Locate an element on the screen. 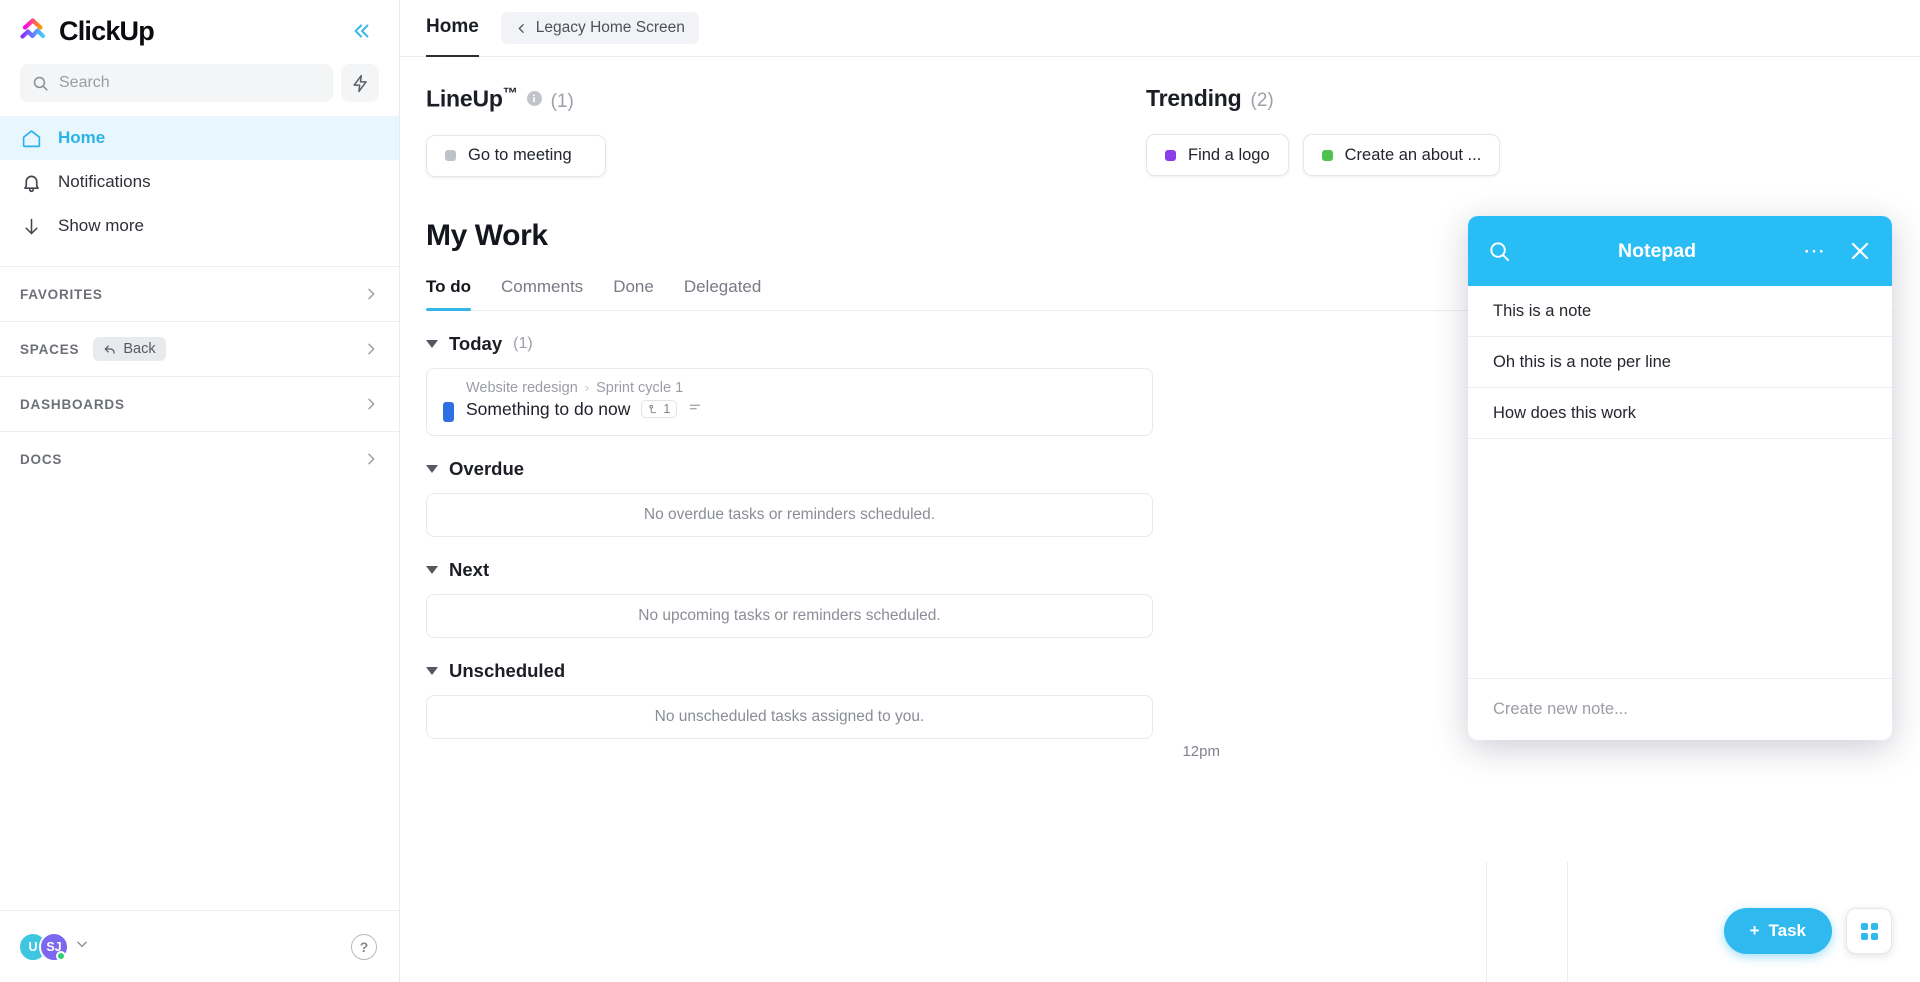 The image size is (1920, 982). lineup-header: LineUp™ i (1) is located at coordinates (786, 99).